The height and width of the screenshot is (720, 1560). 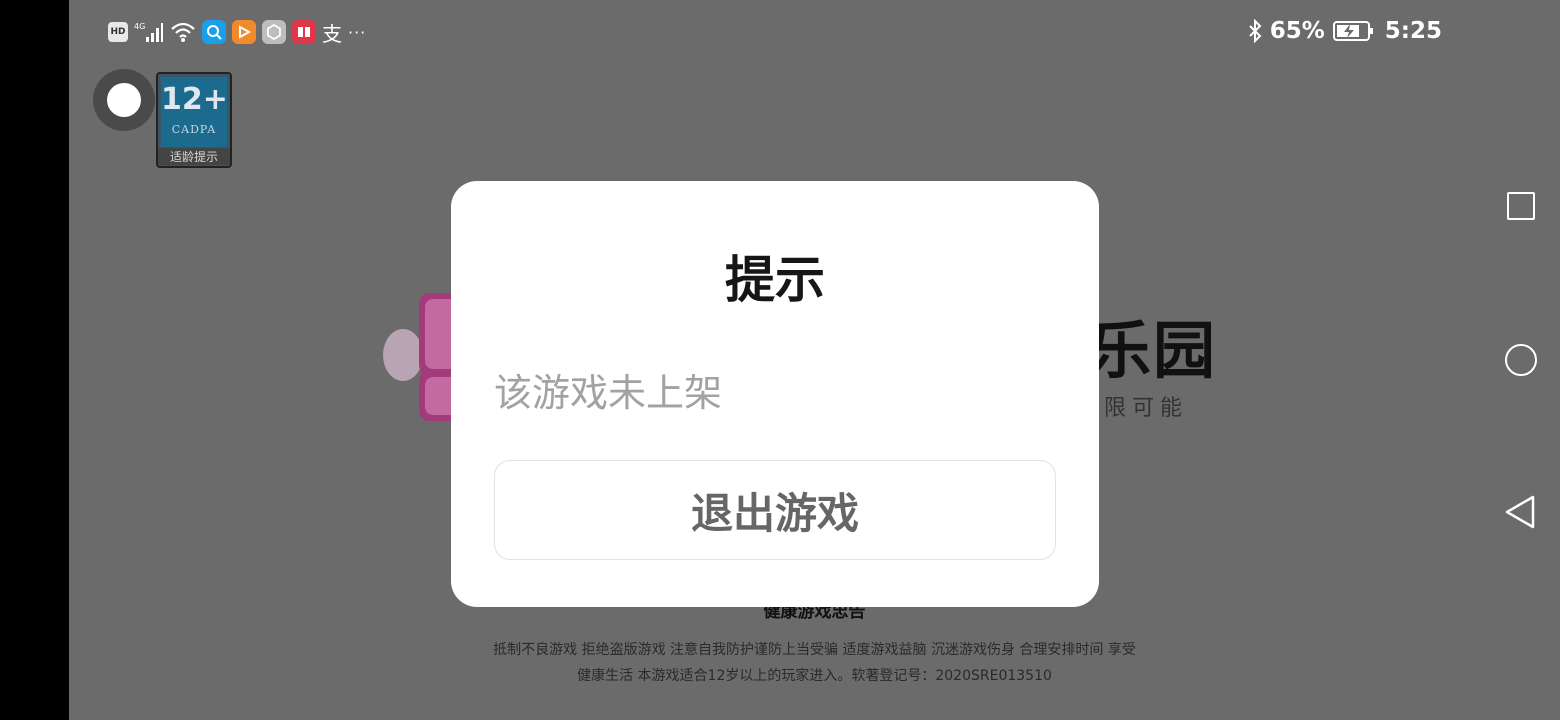 I want to click on age-rating-org: CADPA, so click(x=194, y=129).